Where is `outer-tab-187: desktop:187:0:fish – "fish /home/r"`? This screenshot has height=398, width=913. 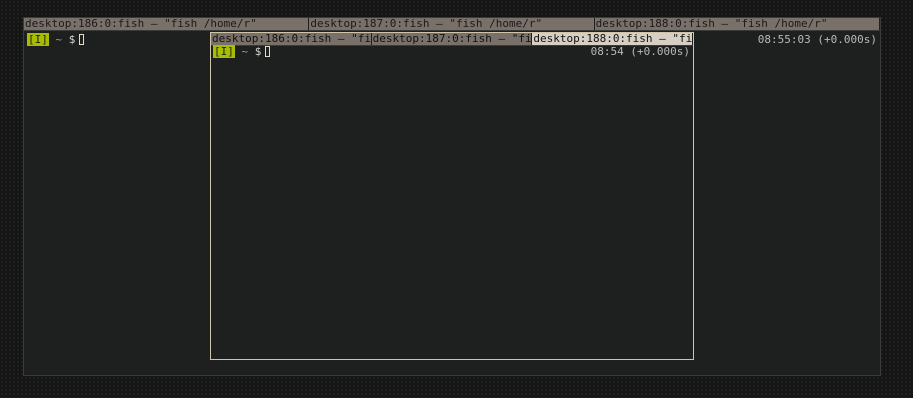 outer-tab-187: desktop:187:0:fish – "fish /home/r" is located at coordinates (452, 24).